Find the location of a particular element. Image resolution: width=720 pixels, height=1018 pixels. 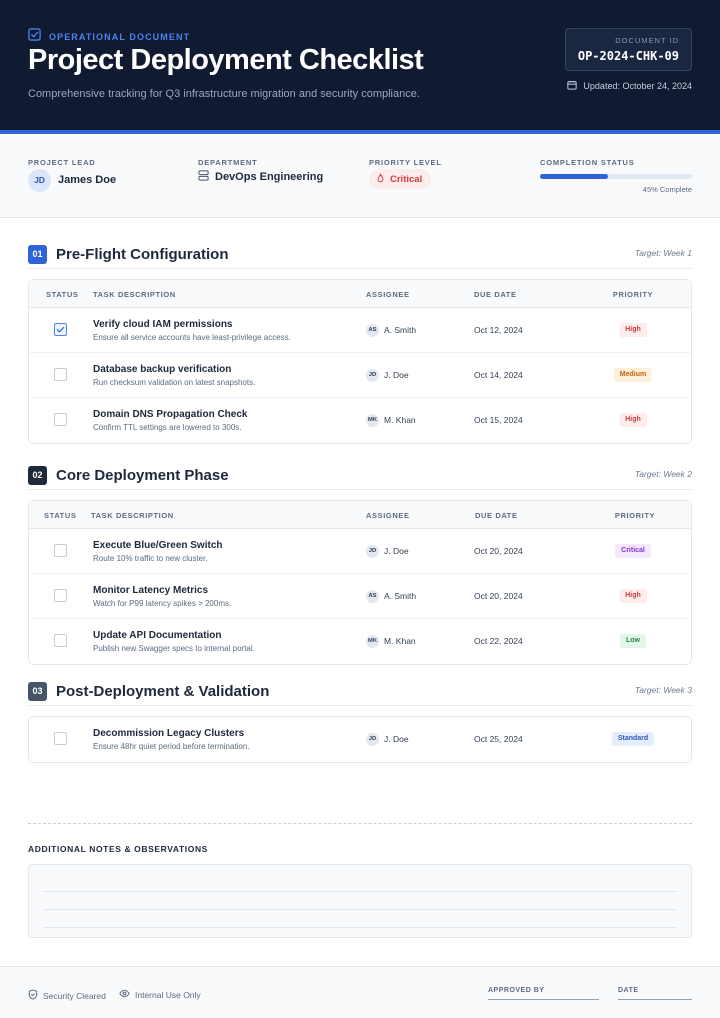

task-title: Update API Documentation is located at coordinates (157, 635).